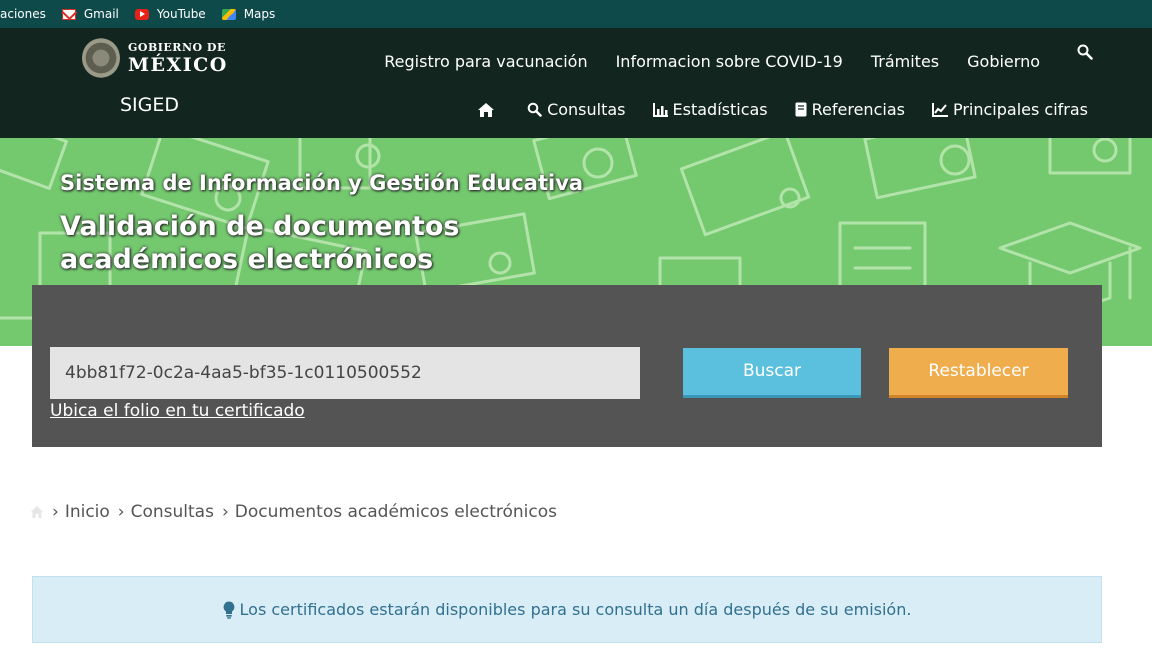 Image resolution: width=1152 pixels, height=648 pixels. Describe the element at coordinates (345, 373) in the screenshot. I see `folio-input` at that location.